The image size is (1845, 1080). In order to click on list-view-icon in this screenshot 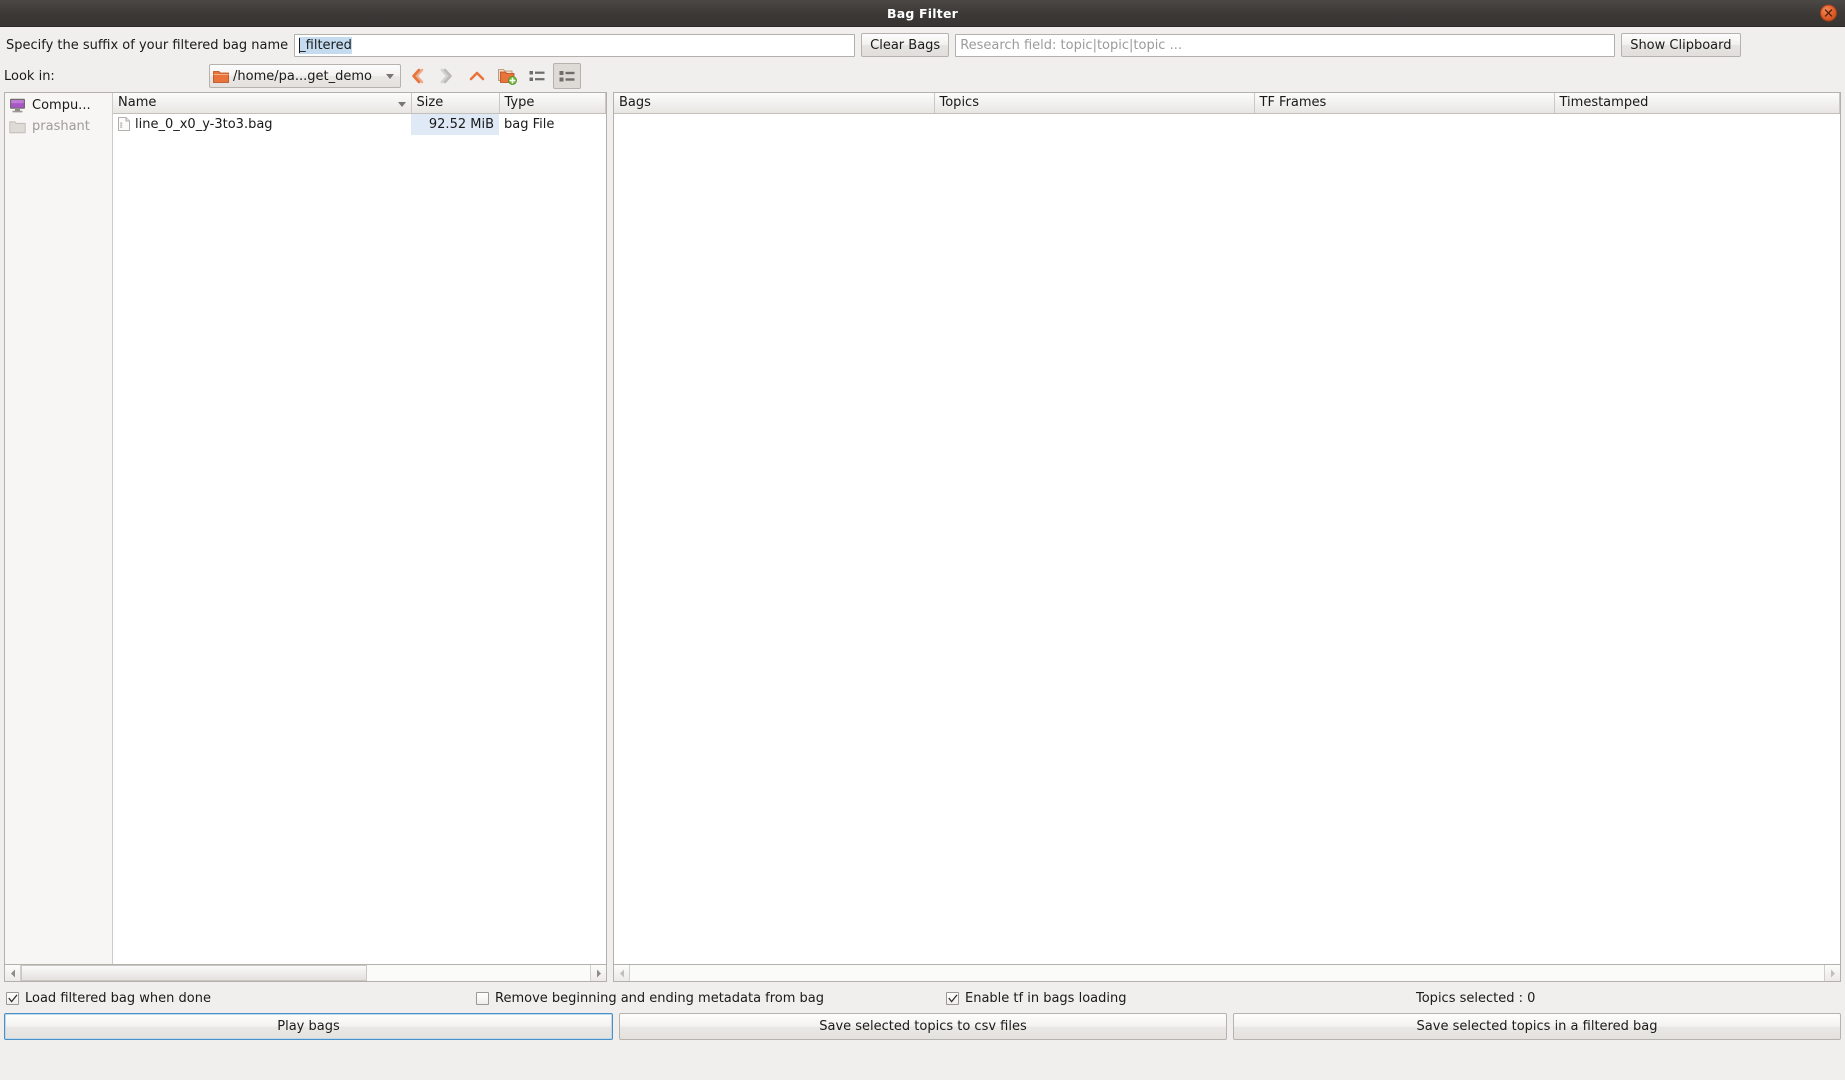, I will do `click(537, 76)`.